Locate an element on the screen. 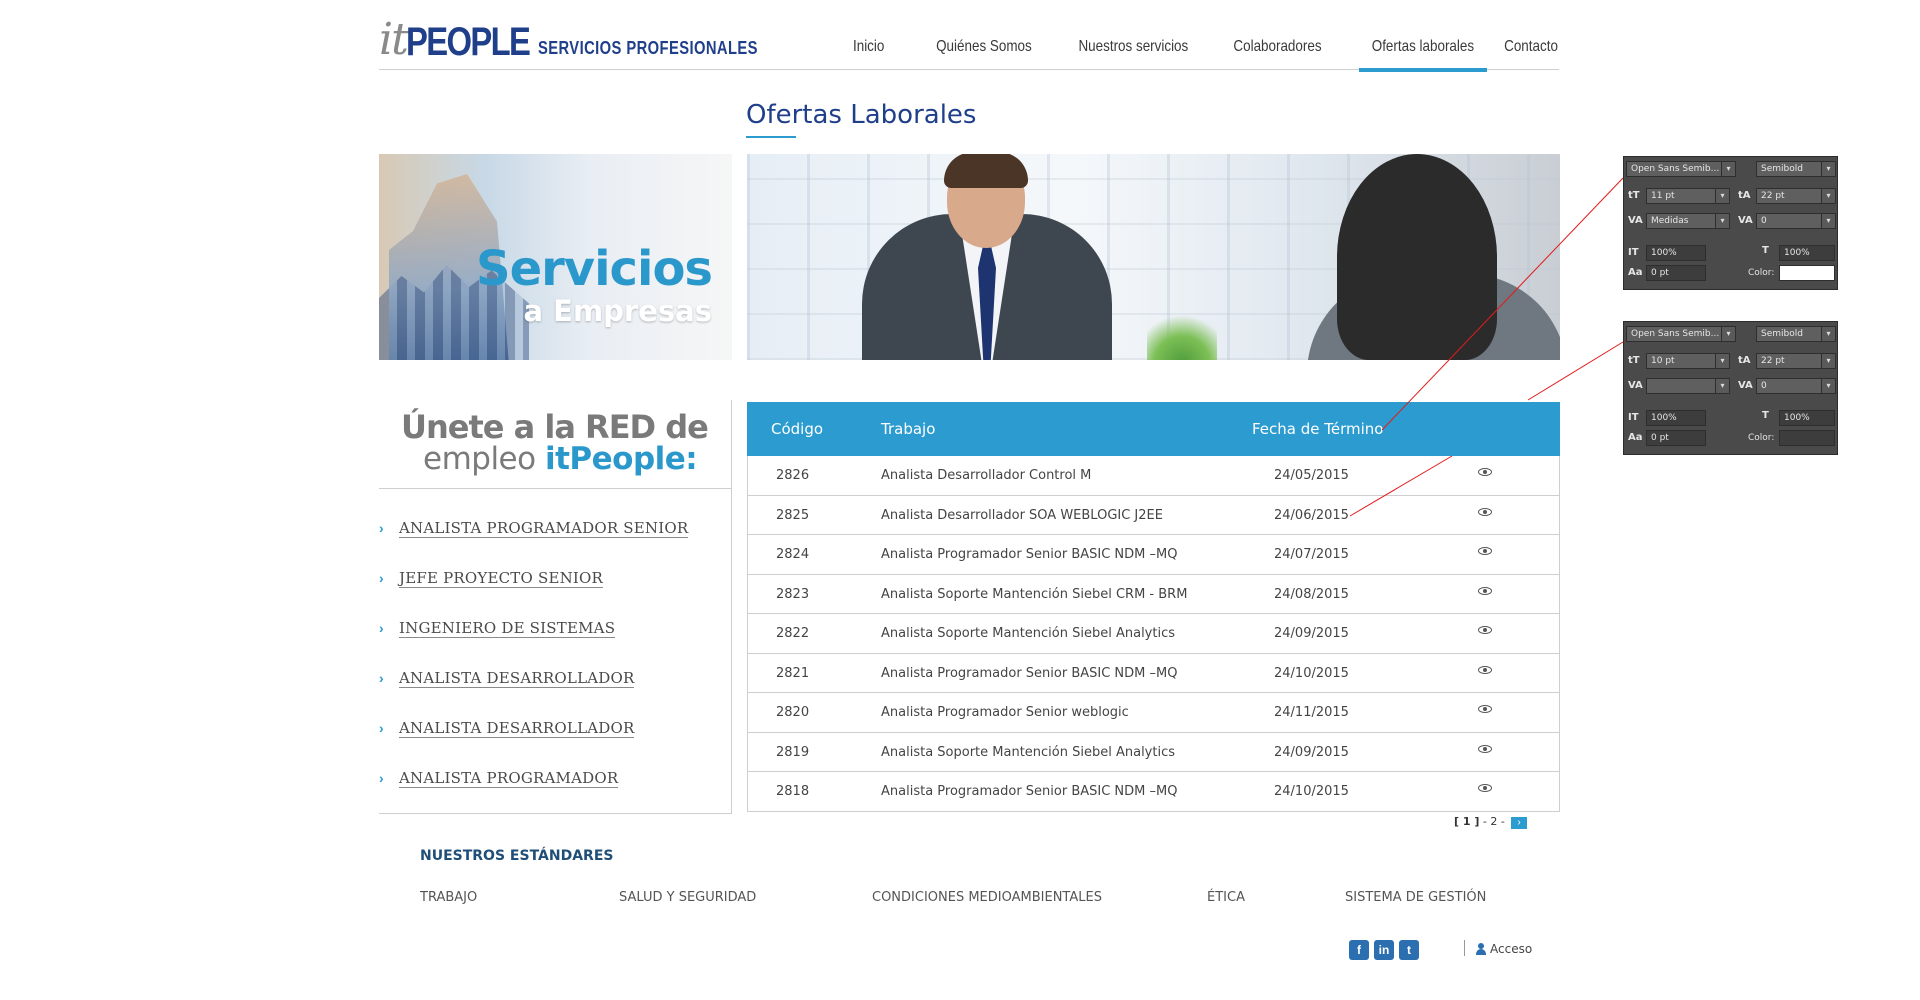 This screenshot has width=1920, height=1000. sidebar-job-link: › JEFE PROYECTO SENIOR is located at coordinates (491, 578).